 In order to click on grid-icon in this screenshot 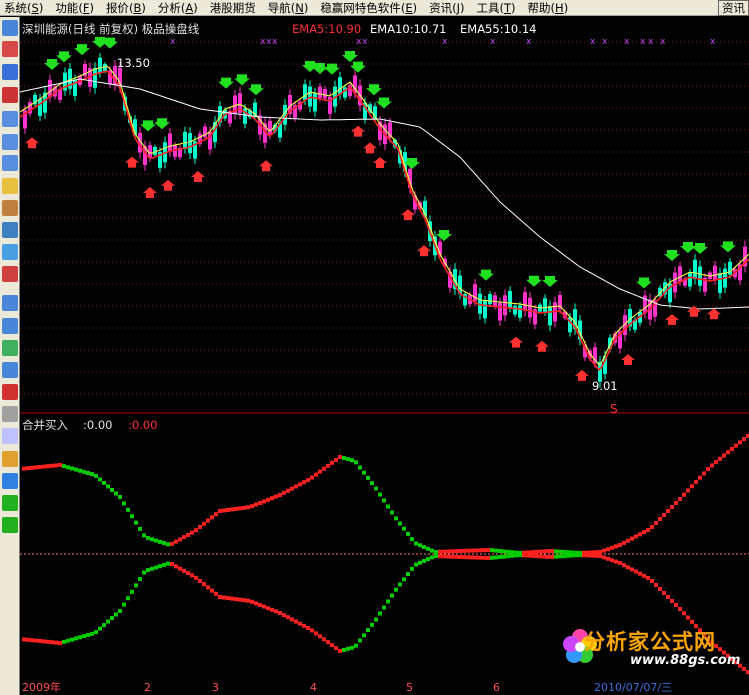, I will do `click(10, 163)`.